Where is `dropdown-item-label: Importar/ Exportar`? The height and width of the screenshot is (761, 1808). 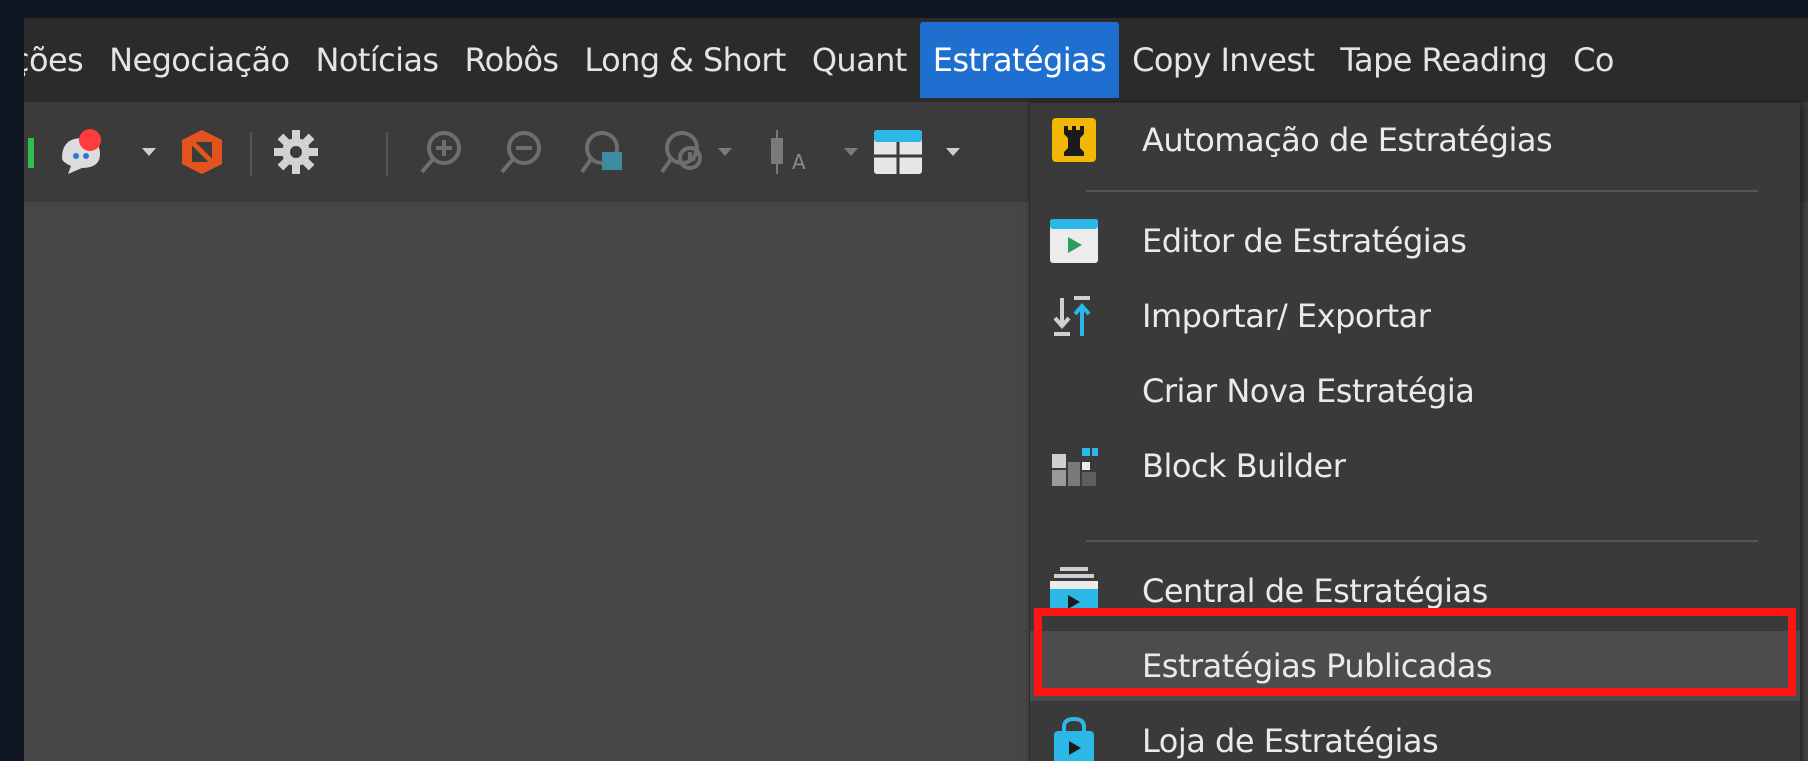
dropdown-item-label: Importar/ Exportar is located at coordinates (1286, 316).